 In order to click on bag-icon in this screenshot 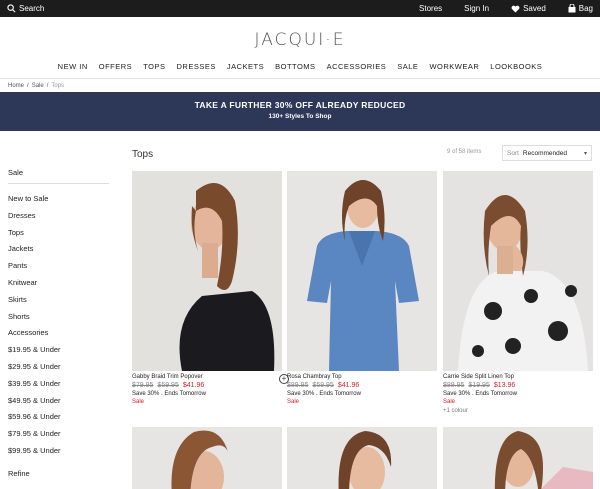, I will do `click(572, 8)`.